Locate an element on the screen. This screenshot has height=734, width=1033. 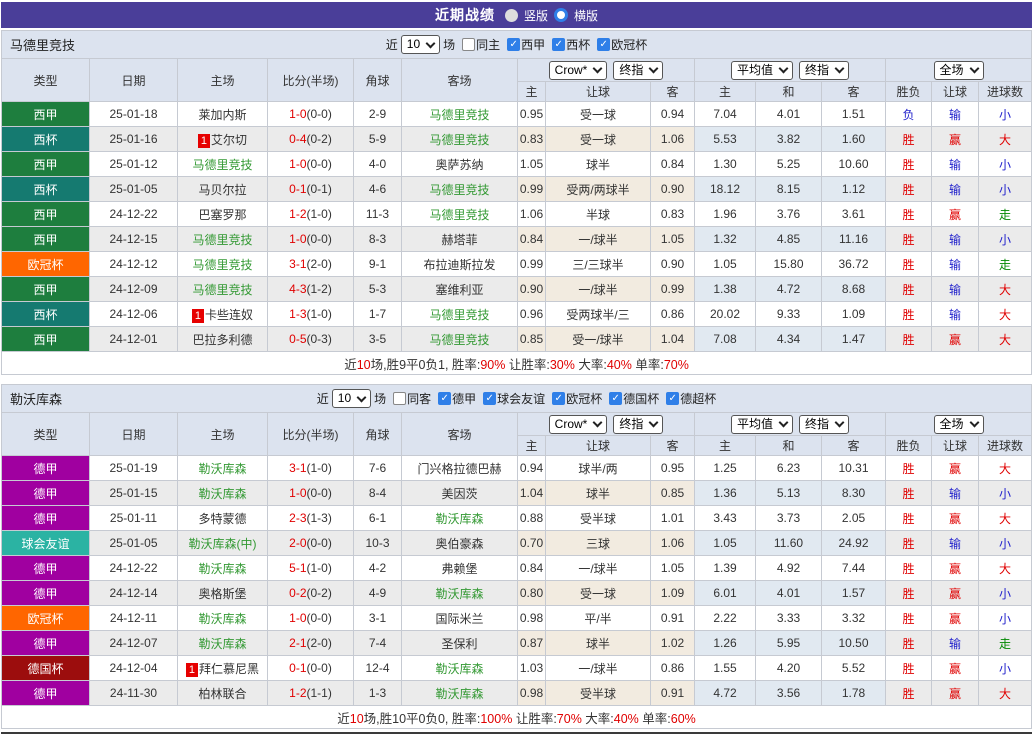
away-team: 赫塔菲 is located at coordinates (459, 239).